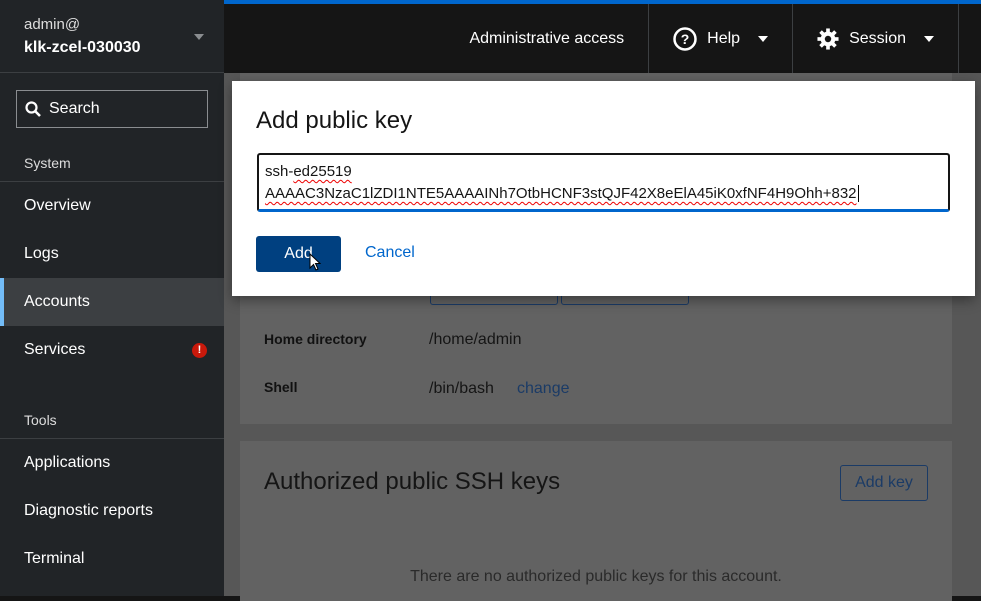 This screenshot has width=981, height=601. What do you see at coordinates (543, 389) in the screenshot?
I see `change-shell-link: change` at bounding box center [543, 389].